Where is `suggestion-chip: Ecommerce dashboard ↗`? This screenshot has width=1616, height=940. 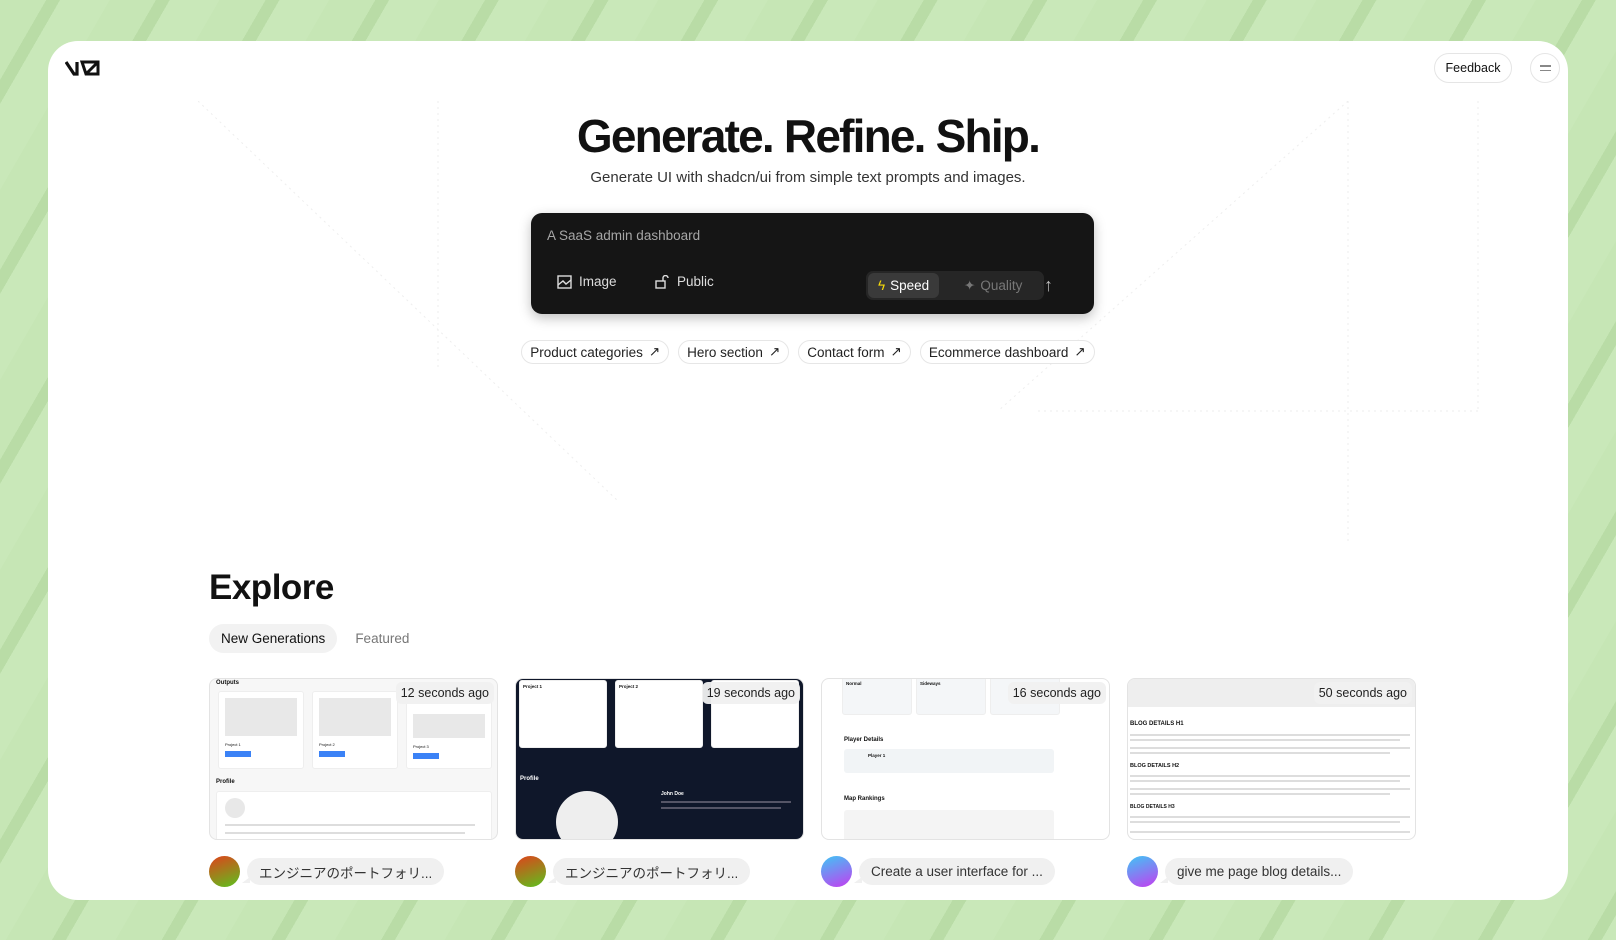
suggestion-chip: Ecommerce dashboard ↗ is located at coordinates (1007, 352).